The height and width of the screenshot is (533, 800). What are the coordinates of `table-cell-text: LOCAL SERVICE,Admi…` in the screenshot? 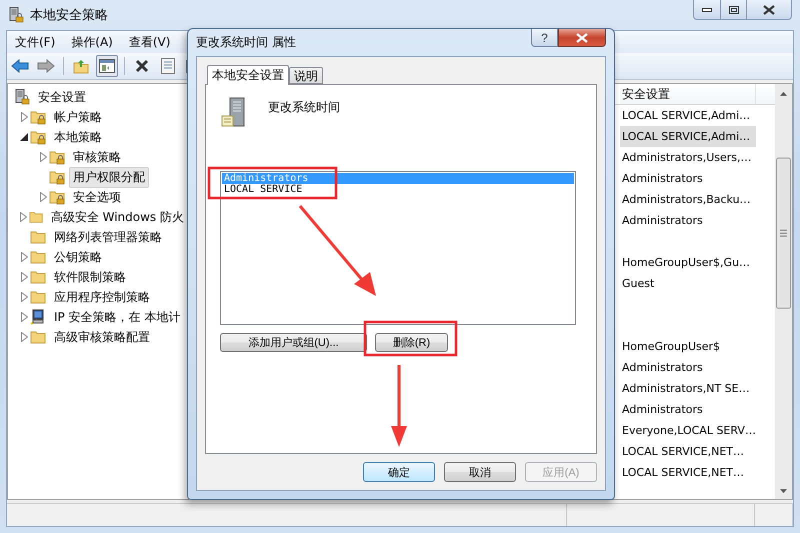 It's located at (686, 116).